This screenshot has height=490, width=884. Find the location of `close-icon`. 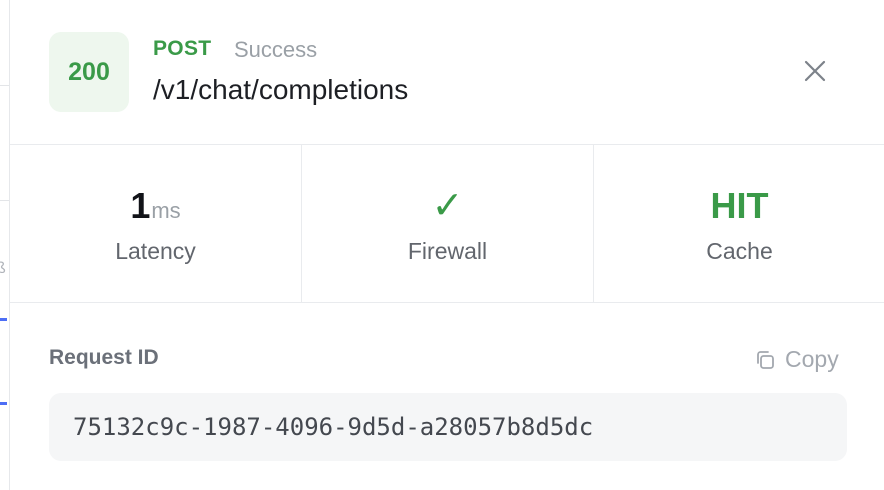

close-icon is located at coordinates (815, 73).